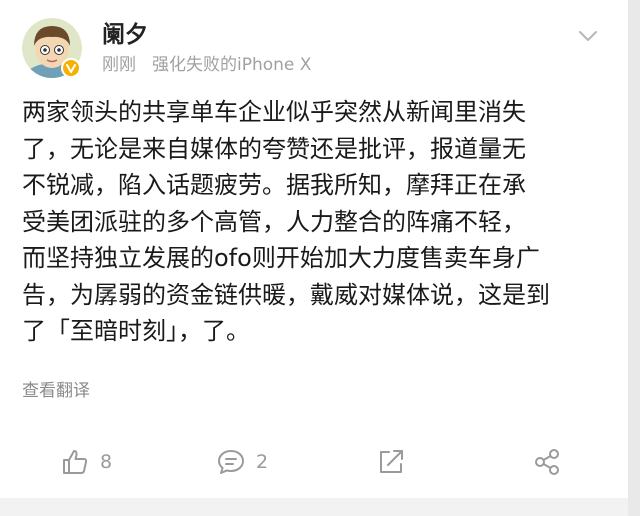  What do you see at coordinates (588, 35) in the screenshot?
I see `chevron-down-icon` at bounding box center [588, 35].